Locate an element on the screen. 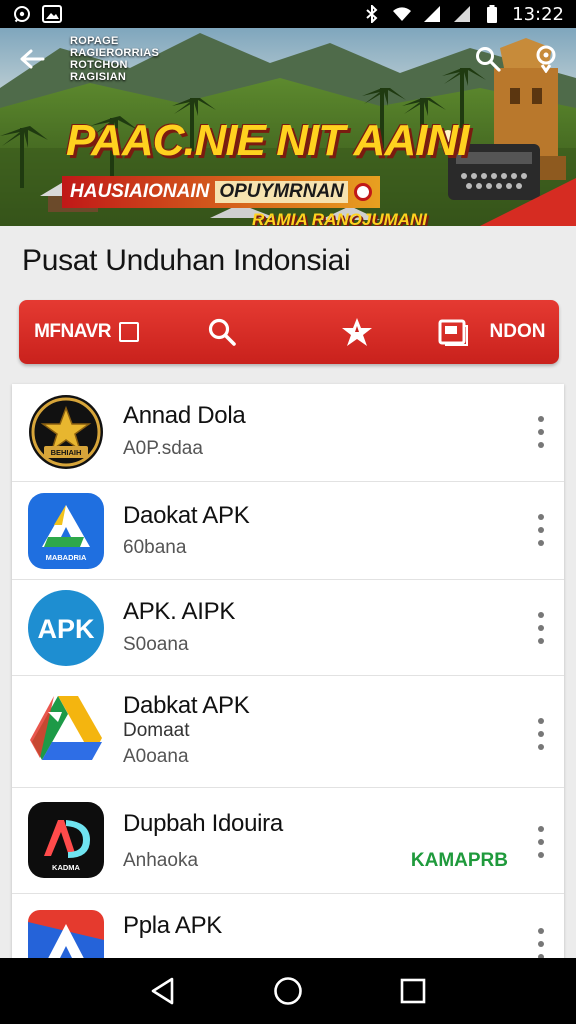 Image resolution: width=576 pixels, height=1024 pixels. app-name: Annad Dola is located at coordinates (184, 415).